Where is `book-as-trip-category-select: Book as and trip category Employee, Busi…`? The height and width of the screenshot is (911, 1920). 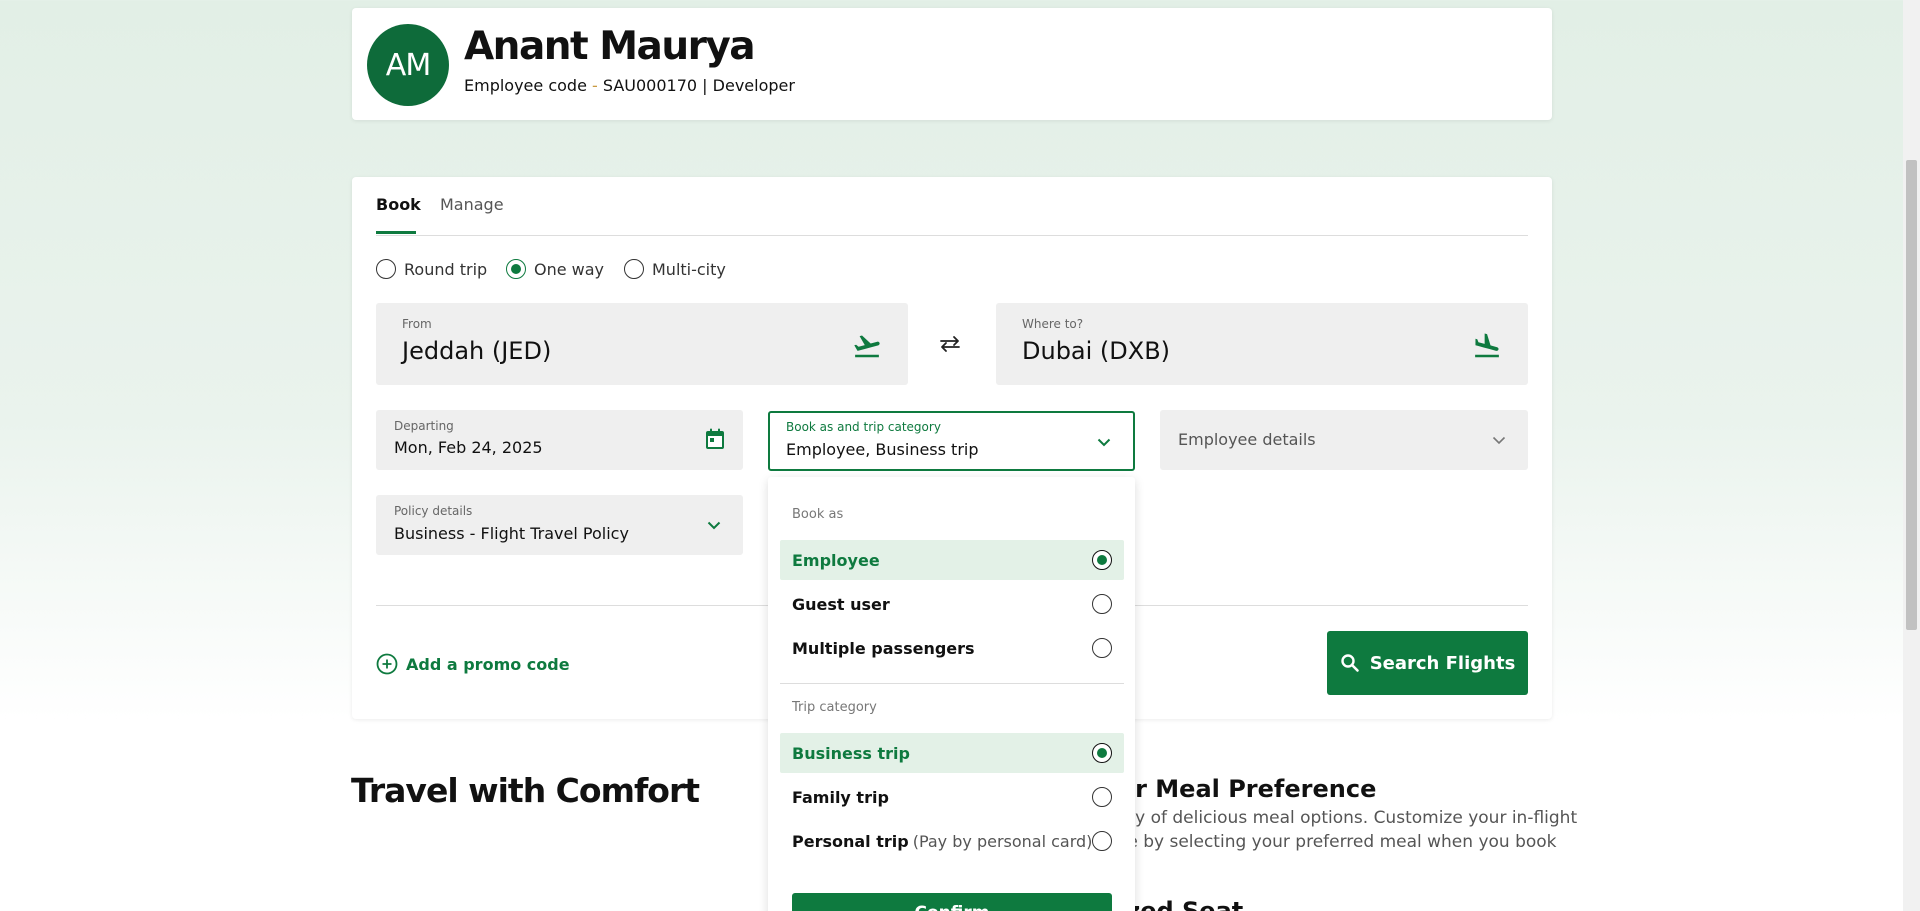 book-as-trip-category-select: Book as and trip category Employee, Busi… is located at coordinates (951, 441).